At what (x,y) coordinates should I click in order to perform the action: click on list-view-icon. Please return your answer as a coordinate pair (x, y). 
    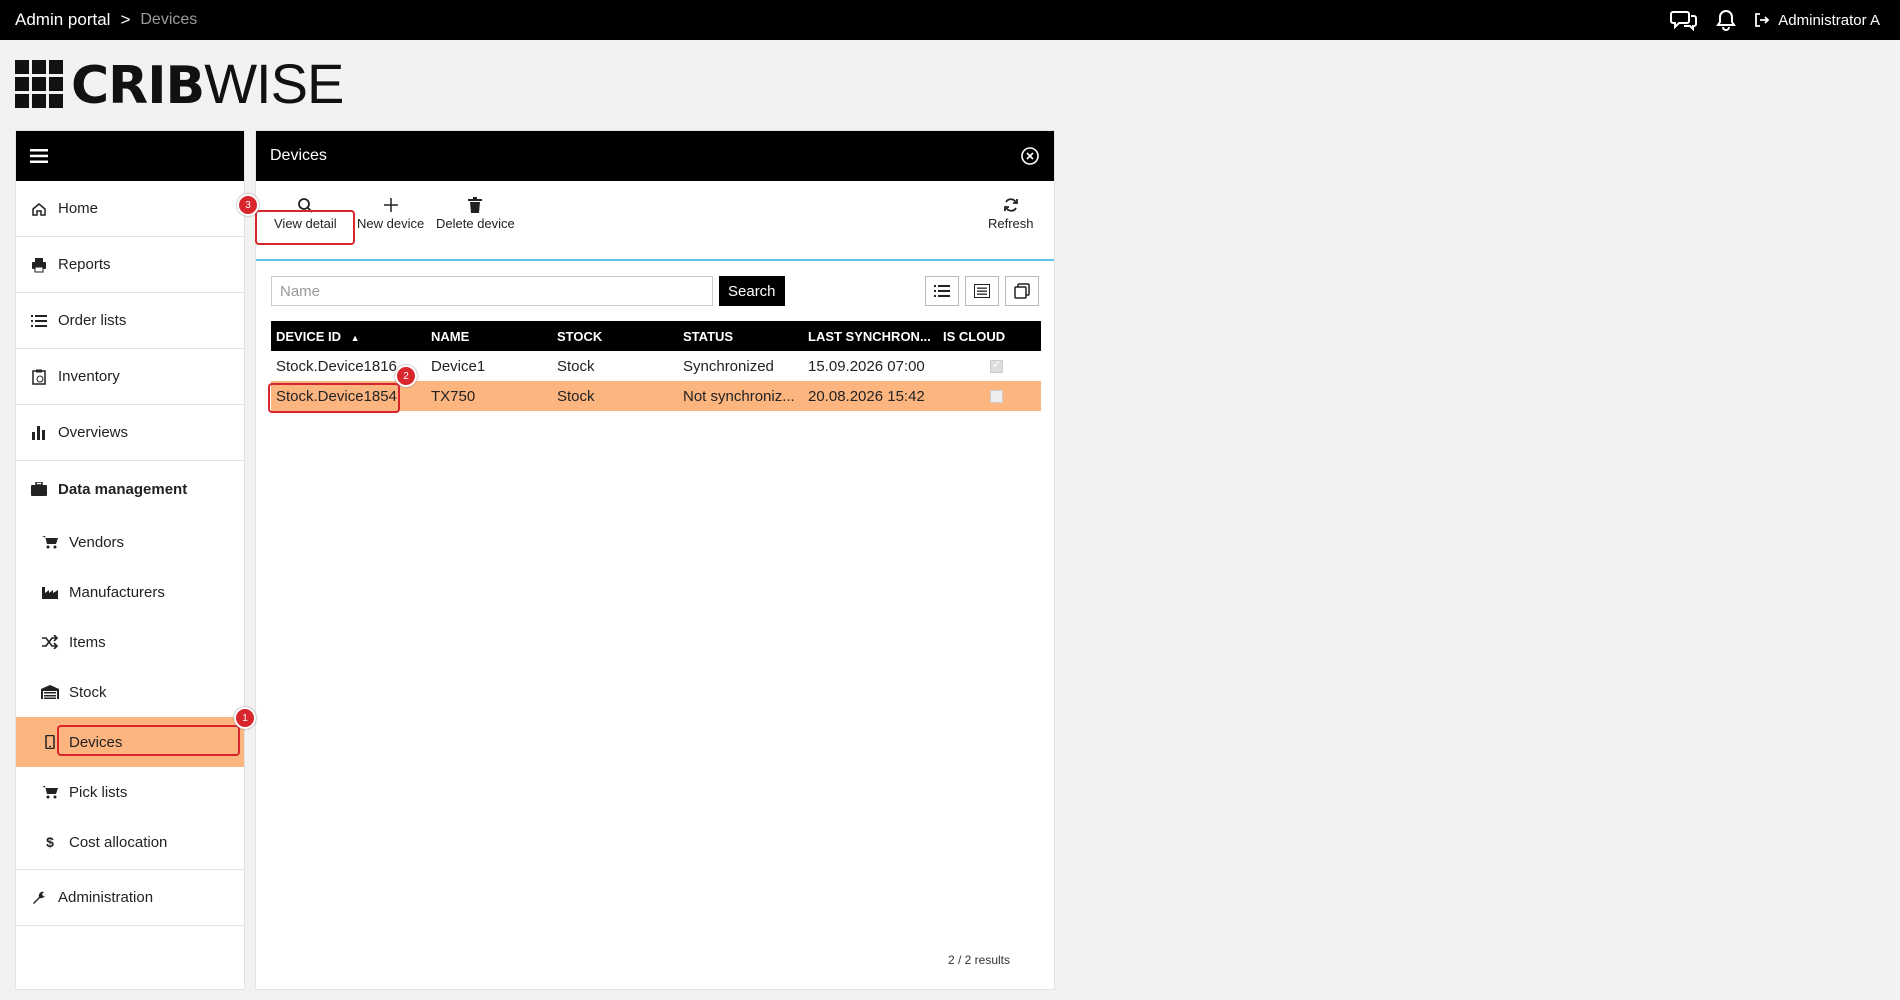
    Looking at the image, I should click on (942, 291).